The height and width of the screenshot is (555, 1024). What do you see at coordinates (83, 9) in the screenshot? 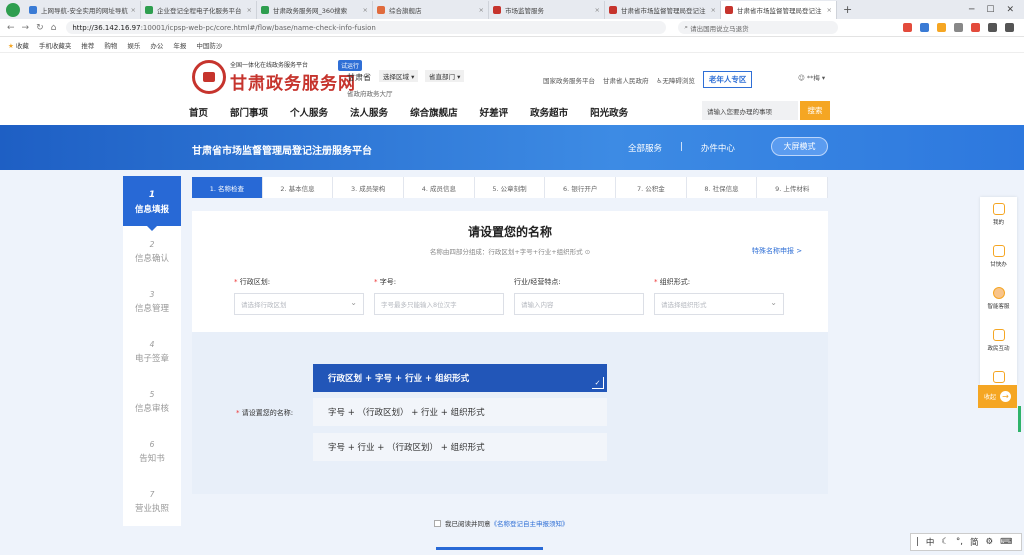
I see `browser-tab: 上网导航-安全实用的网址导航 ×` at bounding box center [83, 9].